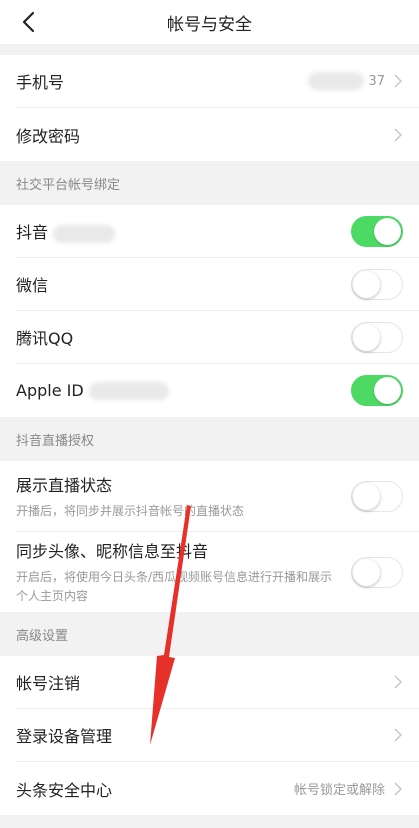 This screenshot has width=419, height=828. I want to click on douyin-toggle, so click(377, 231).